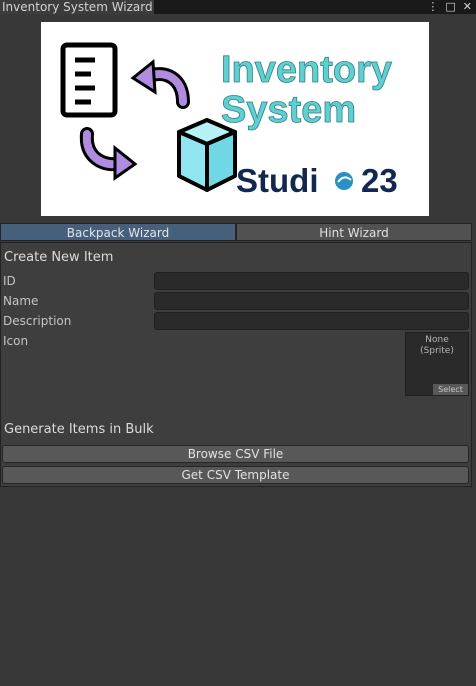 This screenshot has width=476, height=686. Describe the element at coordinates (379, 180) in the screenshot. I see `brand-name-part2: 23` at that location.